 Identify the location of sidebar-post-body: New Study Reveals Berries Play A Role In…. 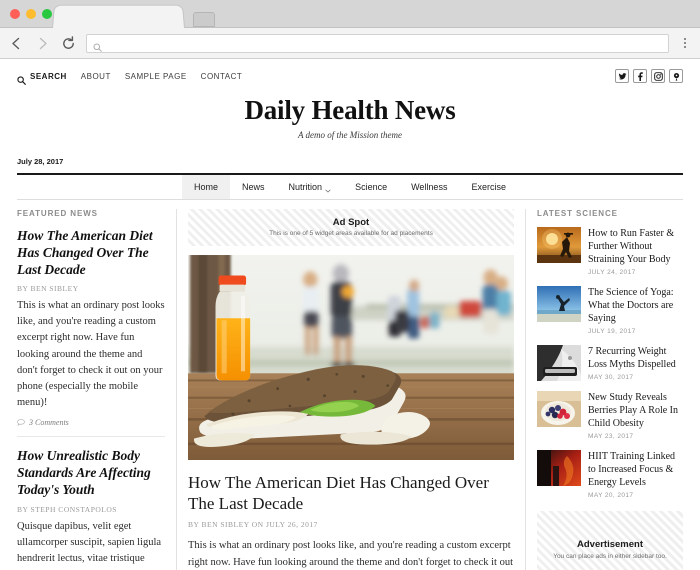
(635, 415).